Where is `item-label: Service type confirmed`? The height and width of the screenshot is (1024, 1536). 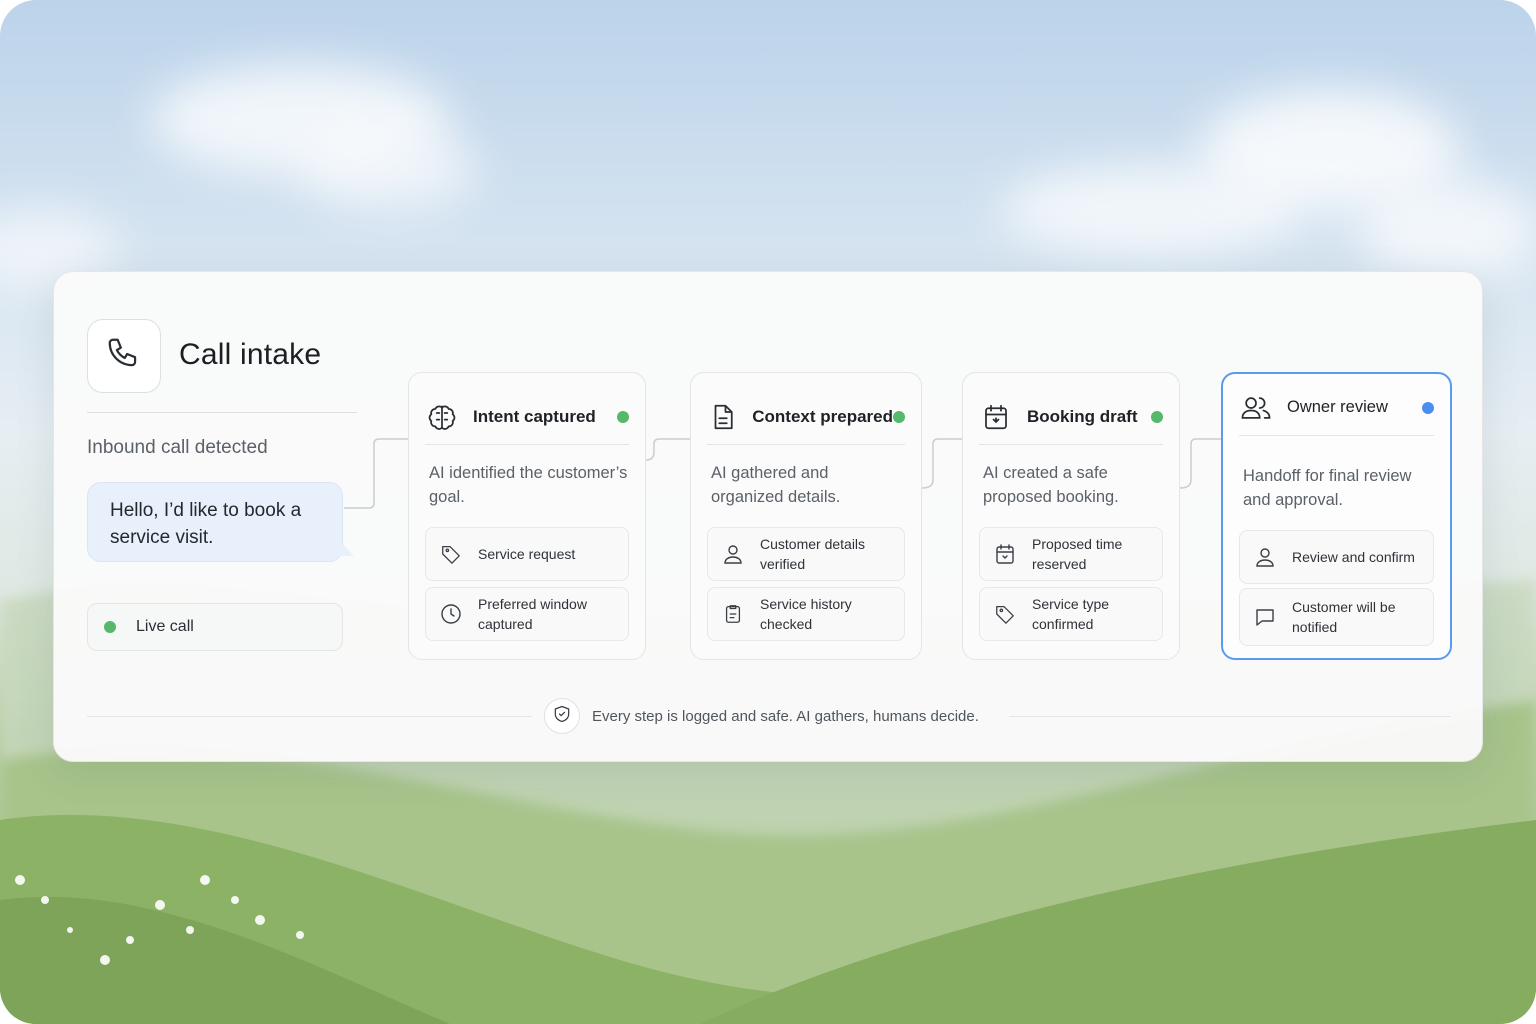 item-label: Service type confirmed is located at coordinates (1071, 614).